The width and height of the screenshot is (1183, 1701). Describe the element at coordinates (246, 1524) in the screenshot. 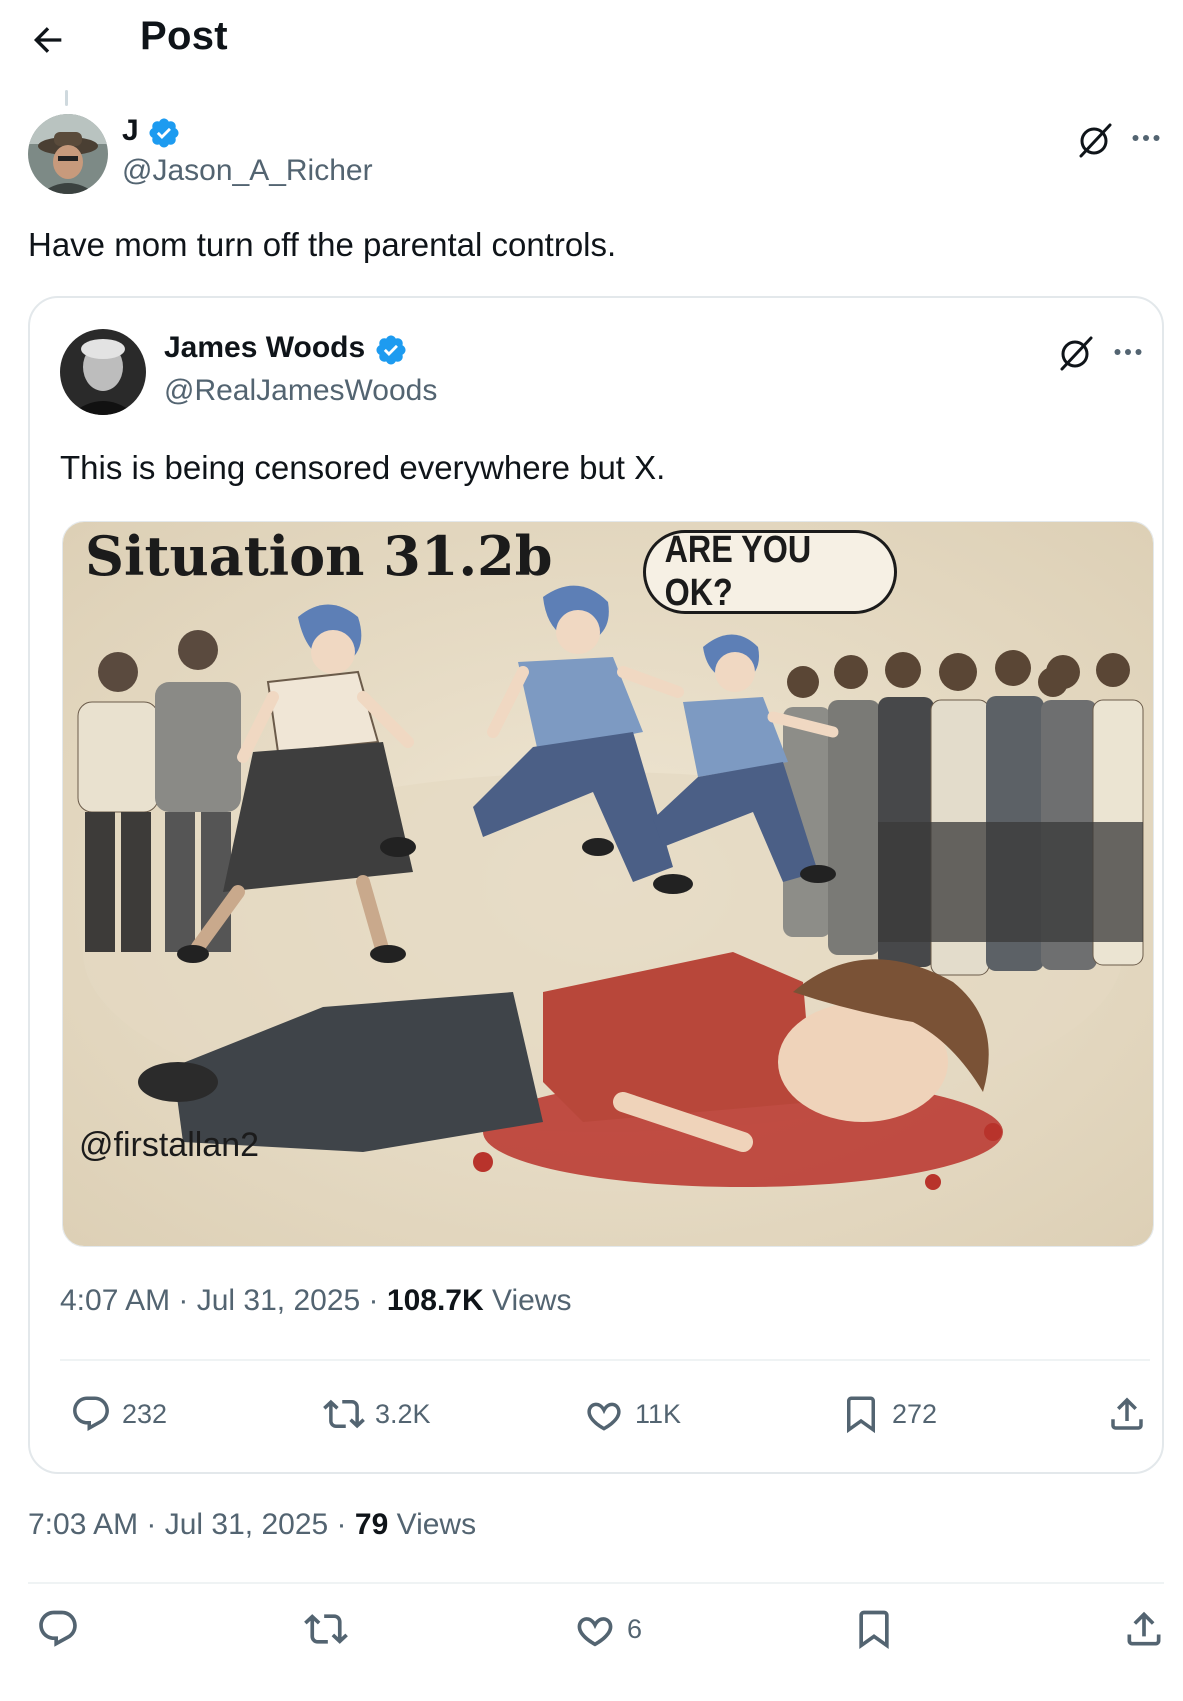

I see `post-date: Jul 31, 2025` at that location.